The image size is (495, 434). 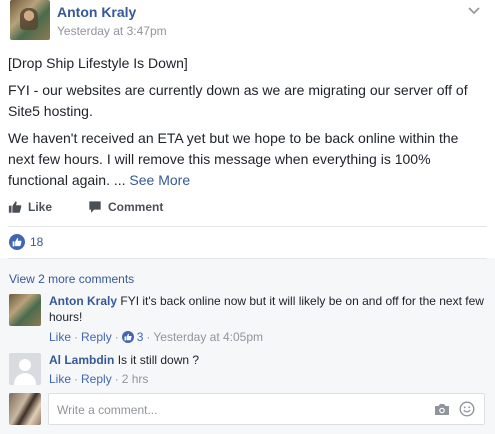 What do you see at coordinates (26, 242) in the screenshot?
I see `reactions-summary: 18` at bounding box center [26, 242].